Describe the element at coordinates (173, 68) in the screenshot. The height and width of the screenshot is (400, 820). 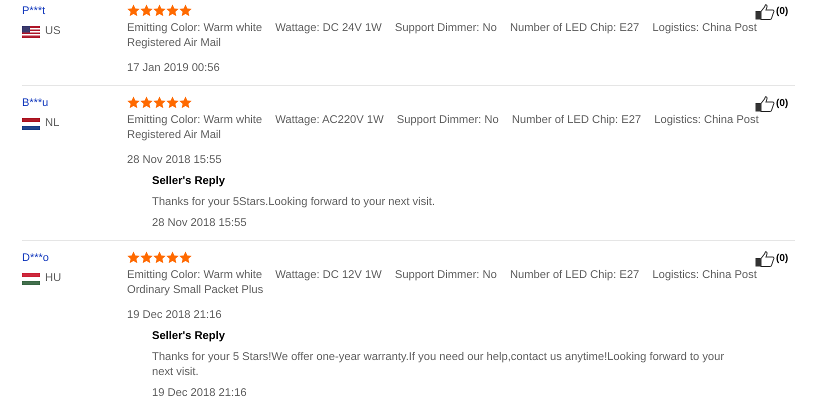
I see `review-date: 17 Jan 2019 00:56` at that location.